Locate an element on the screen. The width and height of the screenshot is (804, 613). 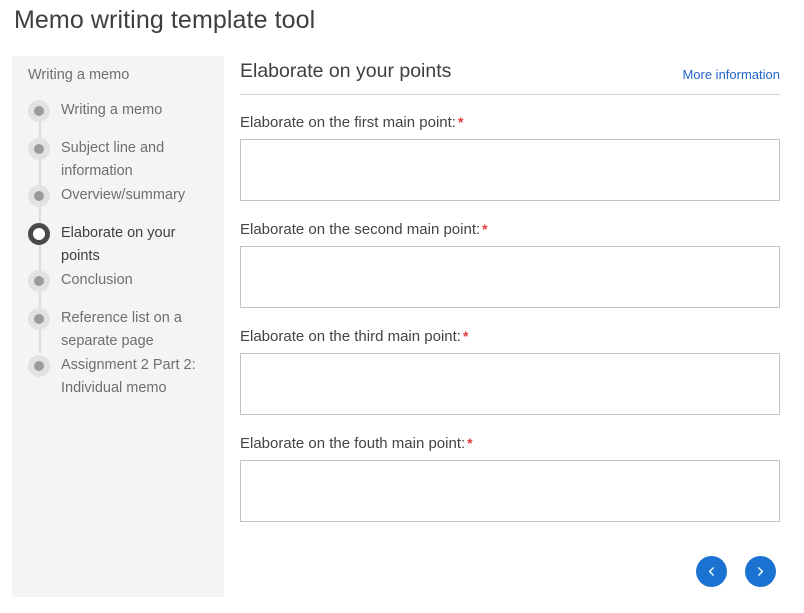
field-label: Elaborate on the fouth main point: * is located at coordinates (510, 443).